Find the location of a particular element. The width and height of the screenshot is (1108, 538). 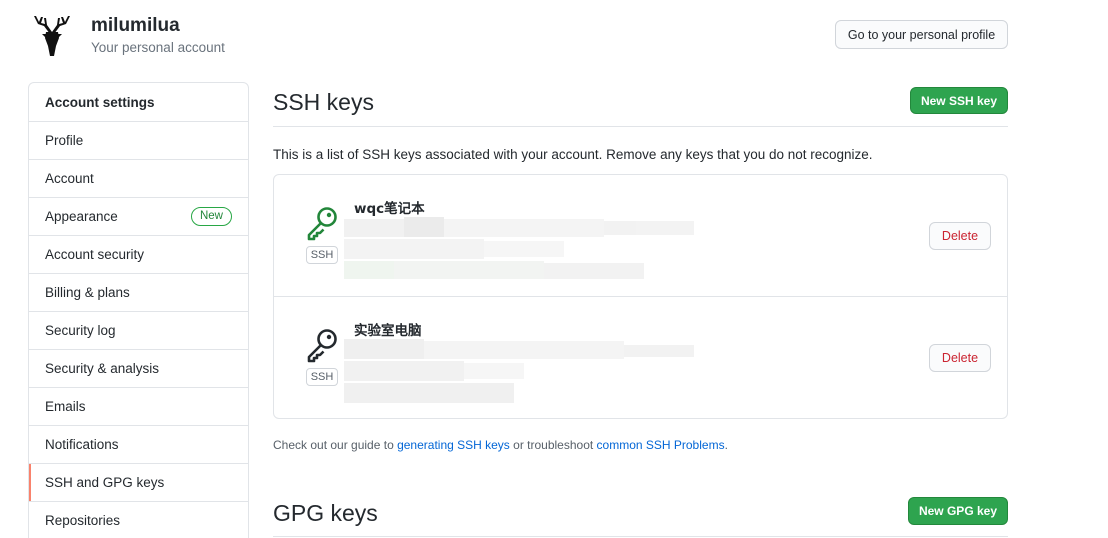

gpg-keys-heading: GPG keys is located at coordinates (325, 513).